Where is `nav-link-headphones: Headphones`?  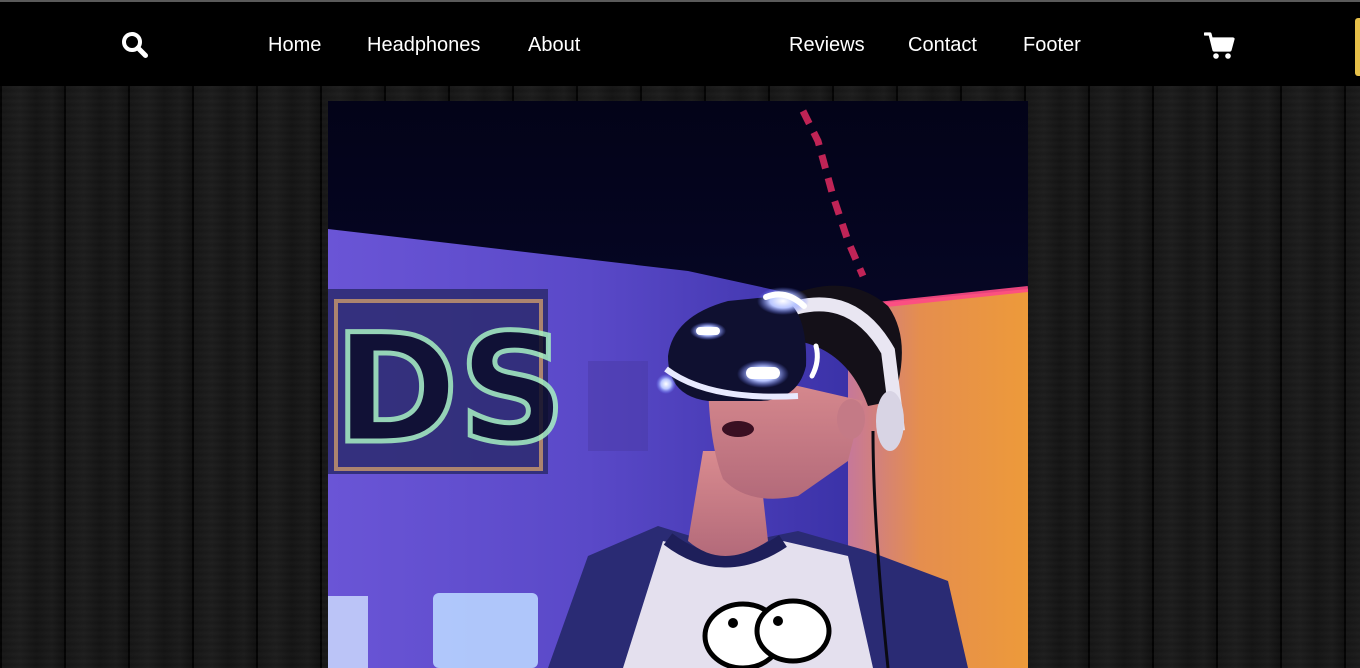
nav-link-headphones: Headphones is located at coordinates (423, 45).